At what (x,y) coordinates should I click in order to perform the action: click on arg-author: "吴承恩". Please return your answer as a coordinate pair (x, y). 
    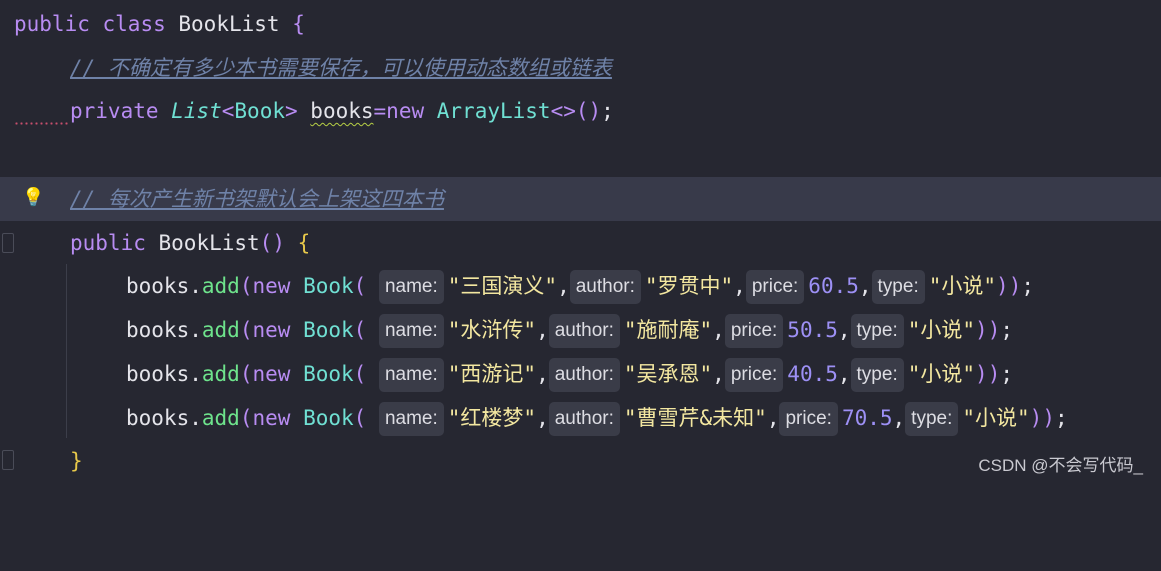
    Looking at the image, I should click on (668, 374).